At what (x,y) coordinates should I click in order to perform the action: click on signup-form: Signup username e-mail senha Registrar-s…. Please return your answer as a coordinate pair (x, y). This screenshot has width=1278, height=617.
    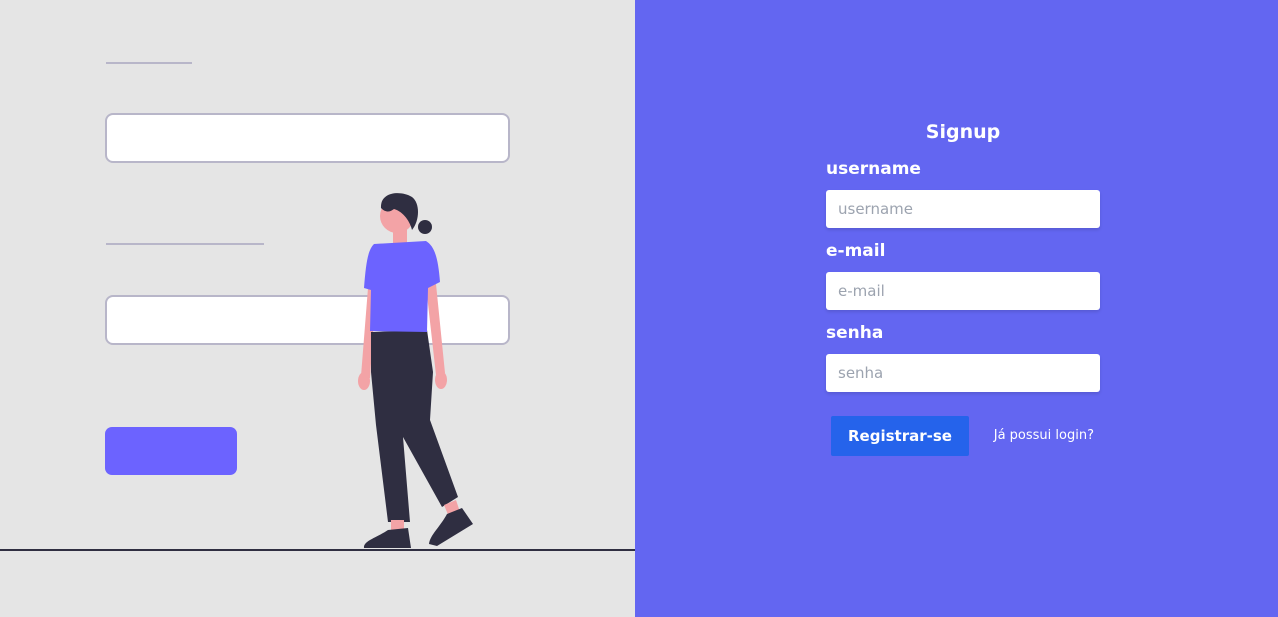
    Looking at the image, I should click on (963, 287).